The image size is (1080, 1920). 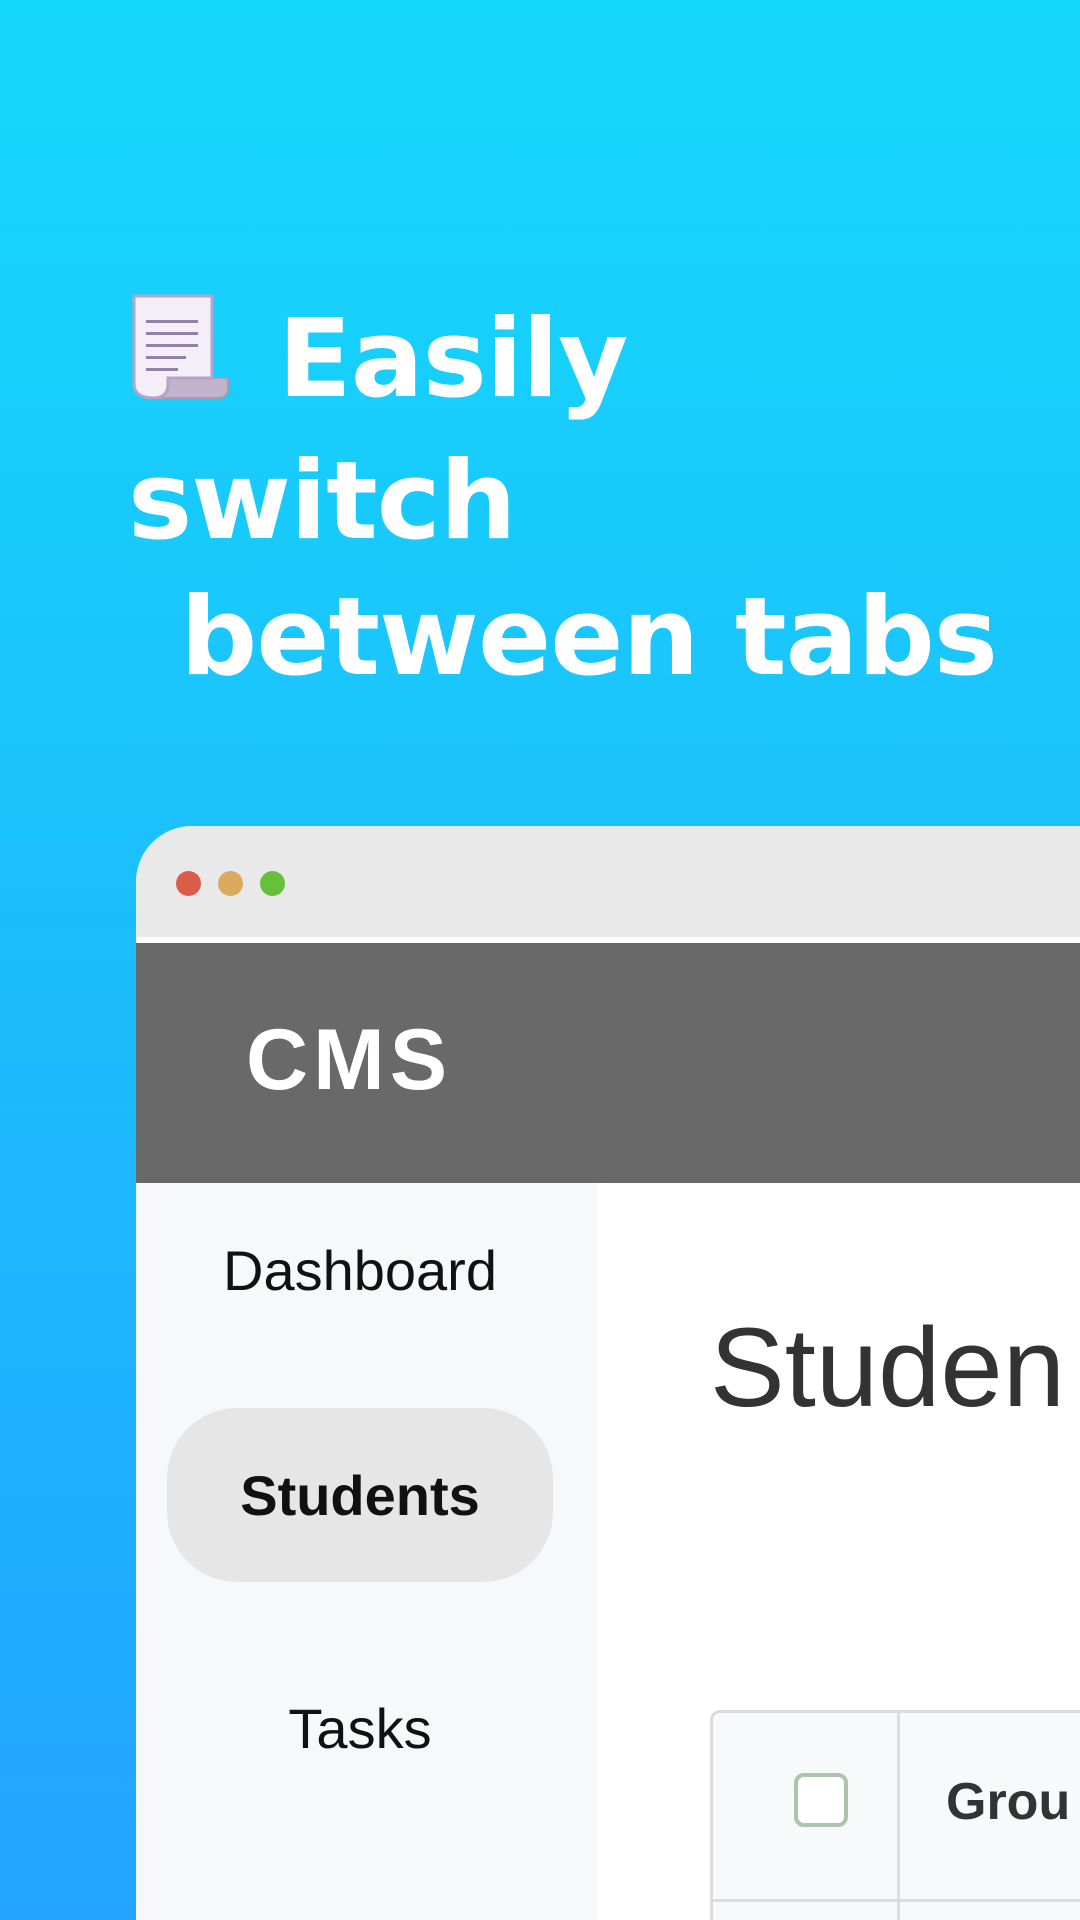 I want to click on table-header-group: Grou, so click(x=1008, y=1802).